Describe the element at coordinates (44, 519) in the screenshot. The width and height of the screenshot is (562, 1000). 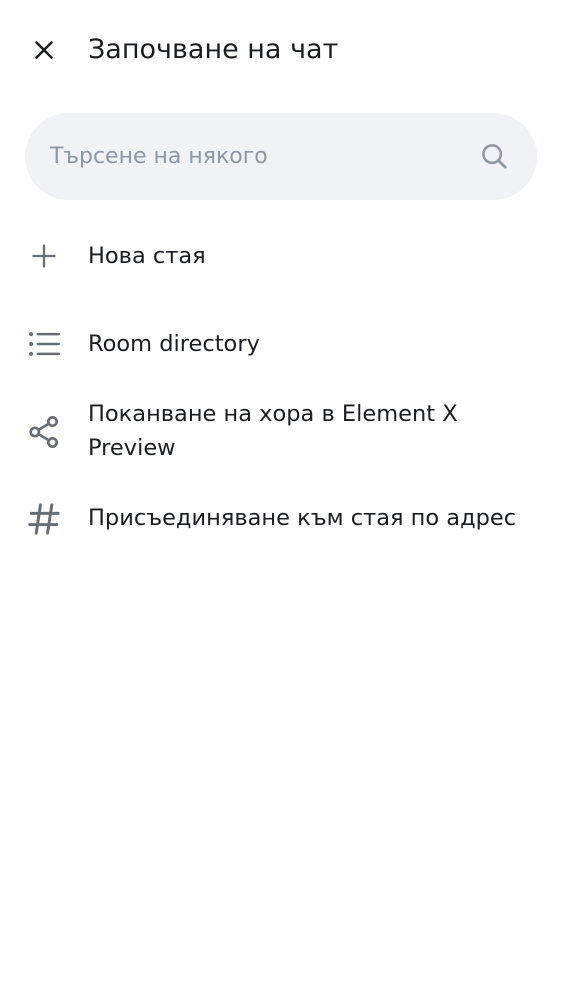
I see `hash-icon` at that location.